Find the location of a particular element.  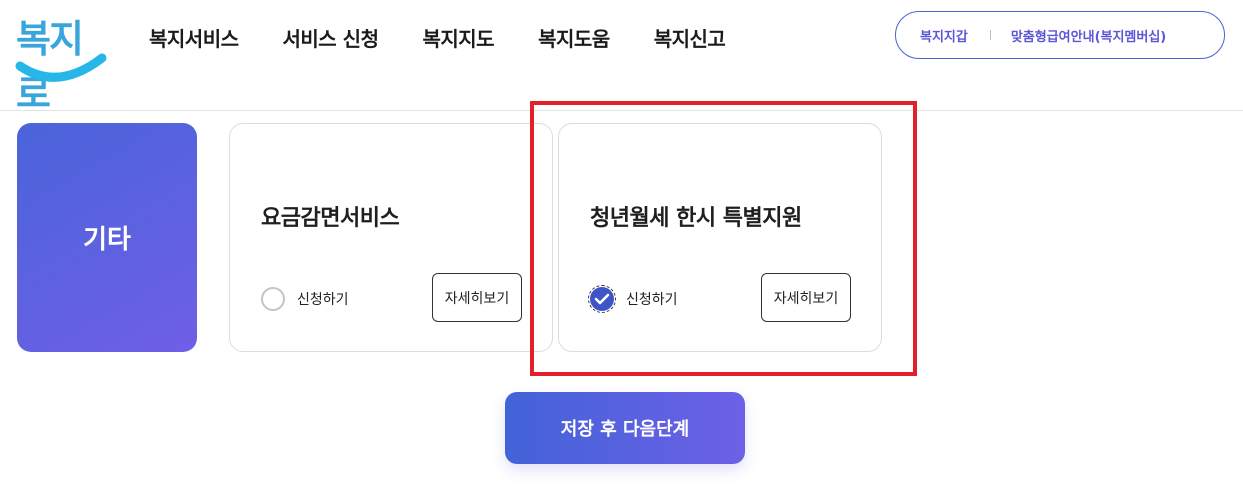

util-divider is located at coordinates (990, 35).